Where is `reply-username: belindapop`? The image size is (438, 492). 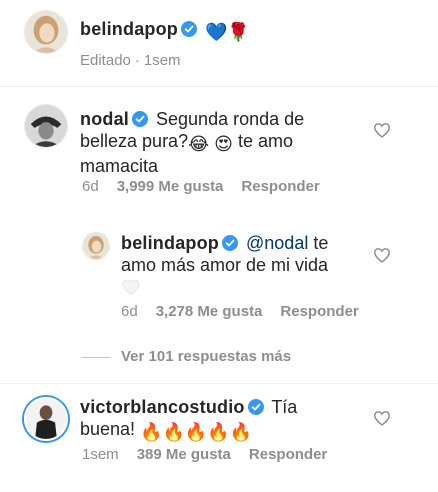 reply-username: belindapop is located at coordinates (170, 243).